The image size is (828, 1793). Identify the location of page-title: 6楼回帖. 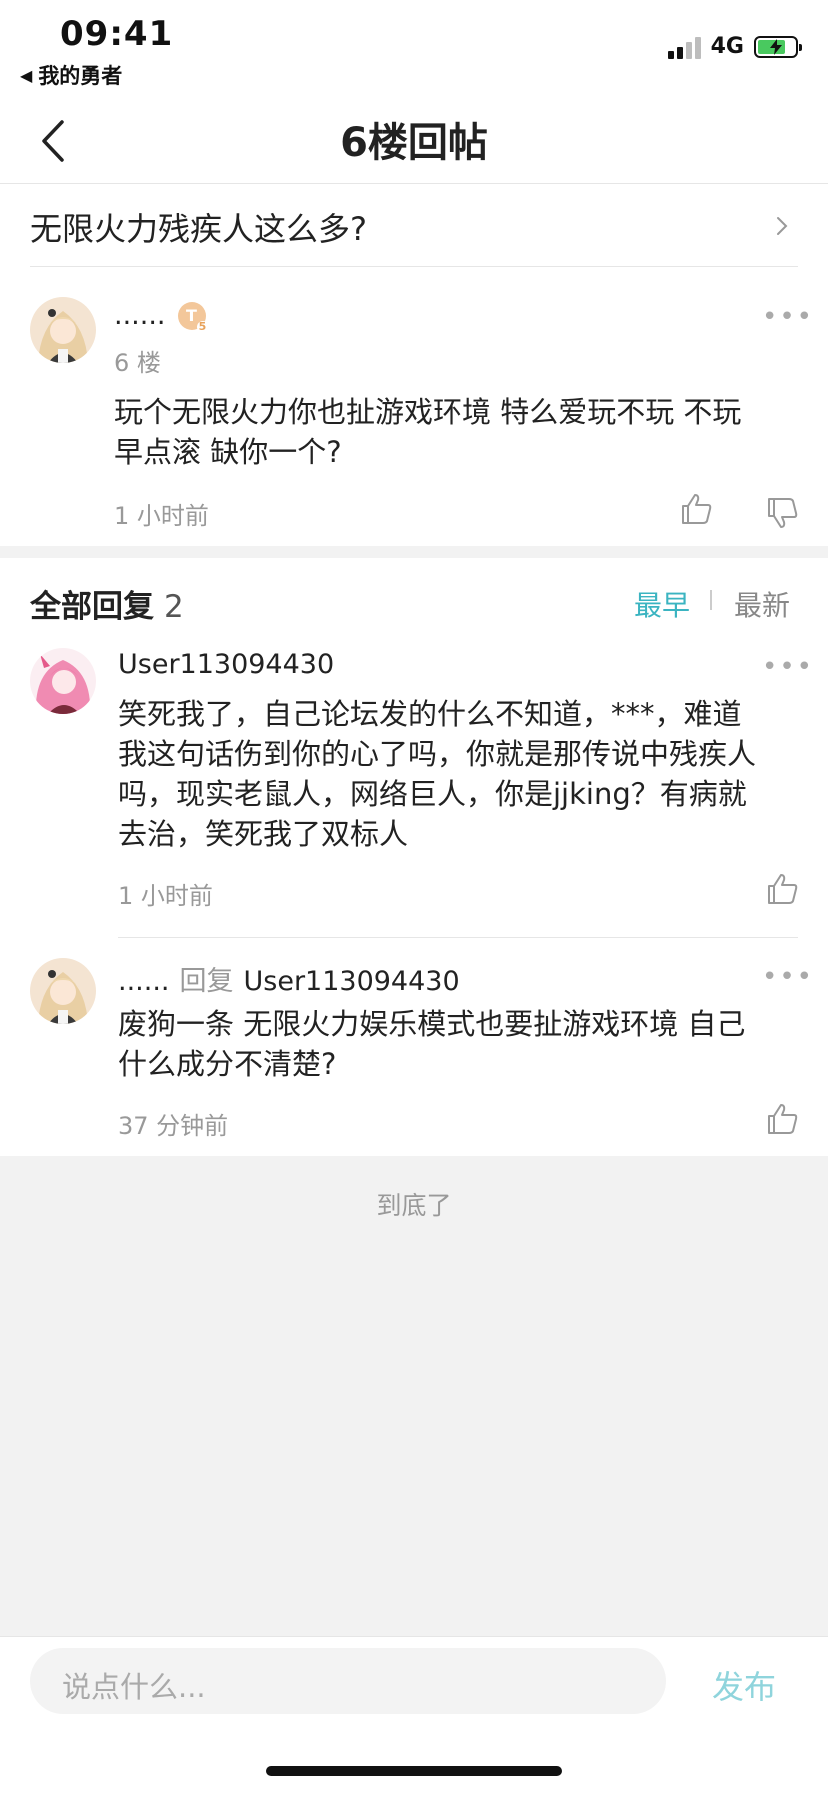
(414, 143).